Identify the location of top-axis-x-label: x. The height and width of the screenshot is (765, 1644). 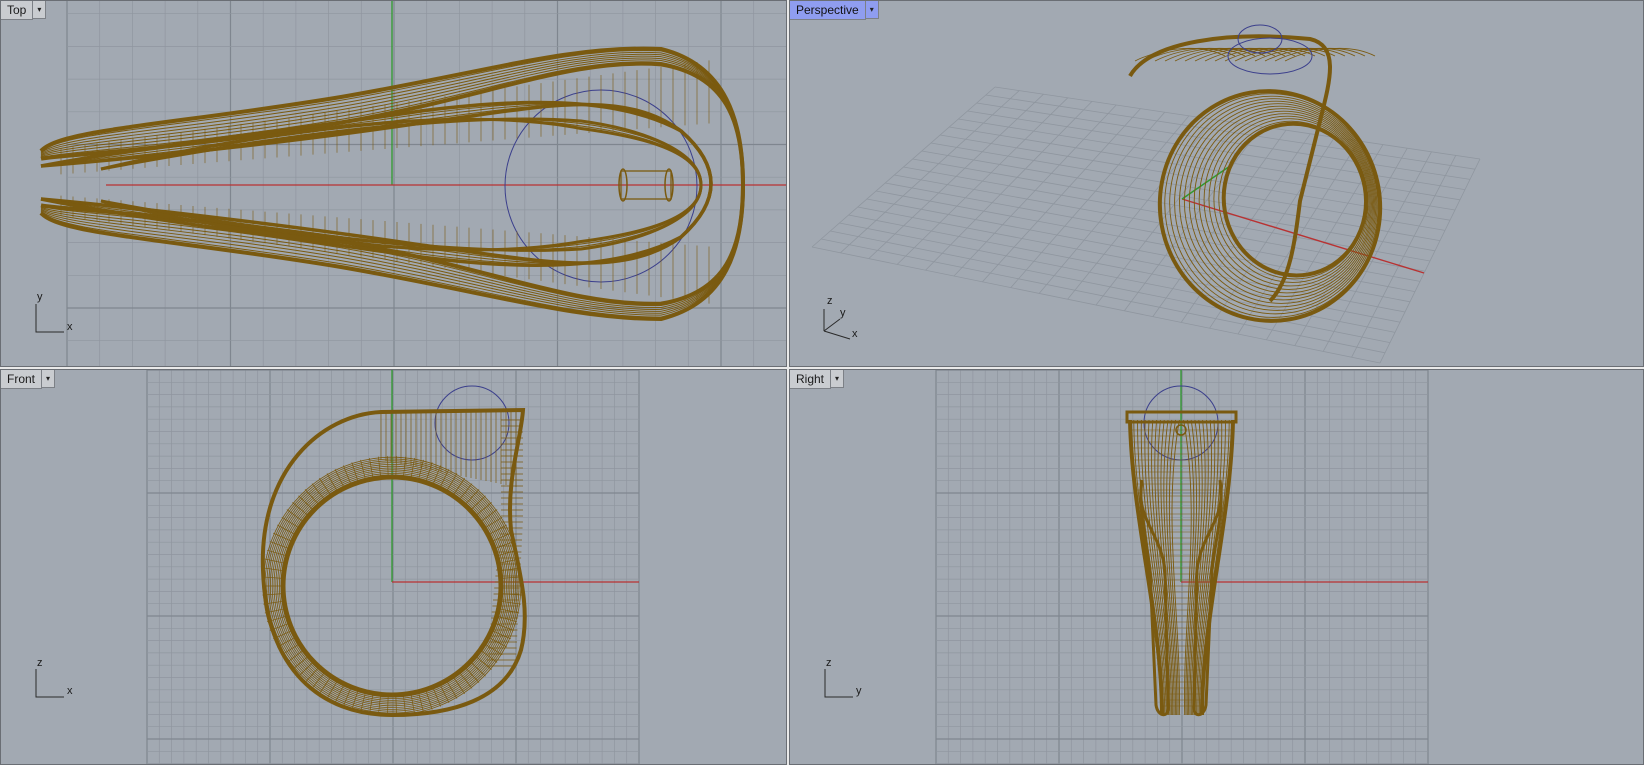
(70, 327).